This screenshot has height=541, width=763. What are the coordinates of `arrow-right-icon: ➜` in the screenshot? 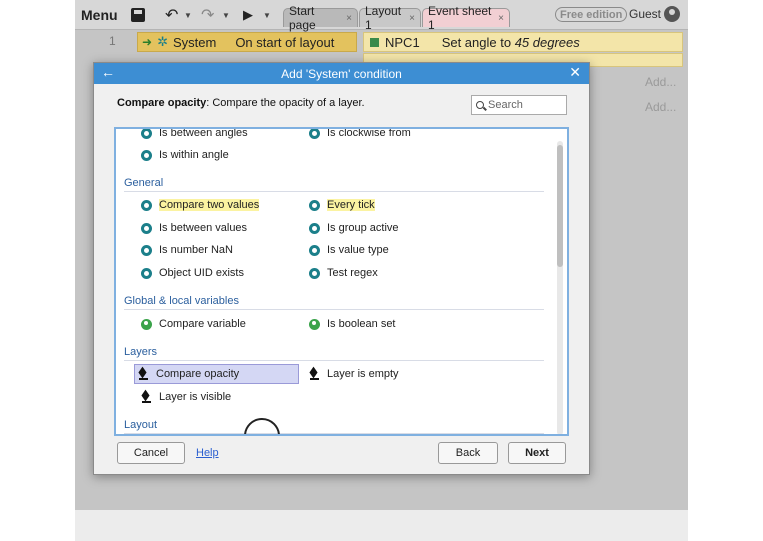 It's located at (147, 42).